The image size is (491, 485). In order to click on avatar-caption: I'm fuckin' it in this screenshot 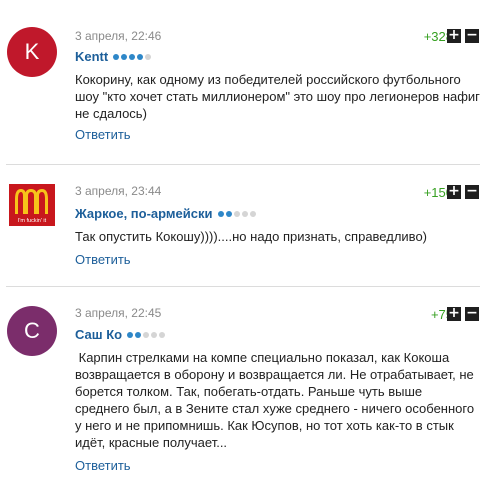, I will do `click(32, 221)`.